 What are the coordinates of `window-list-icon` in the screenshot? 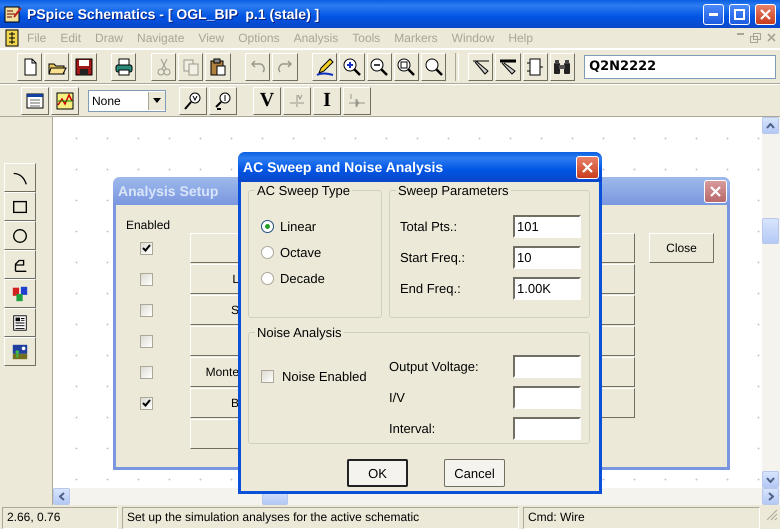 It's located at (35, 100).